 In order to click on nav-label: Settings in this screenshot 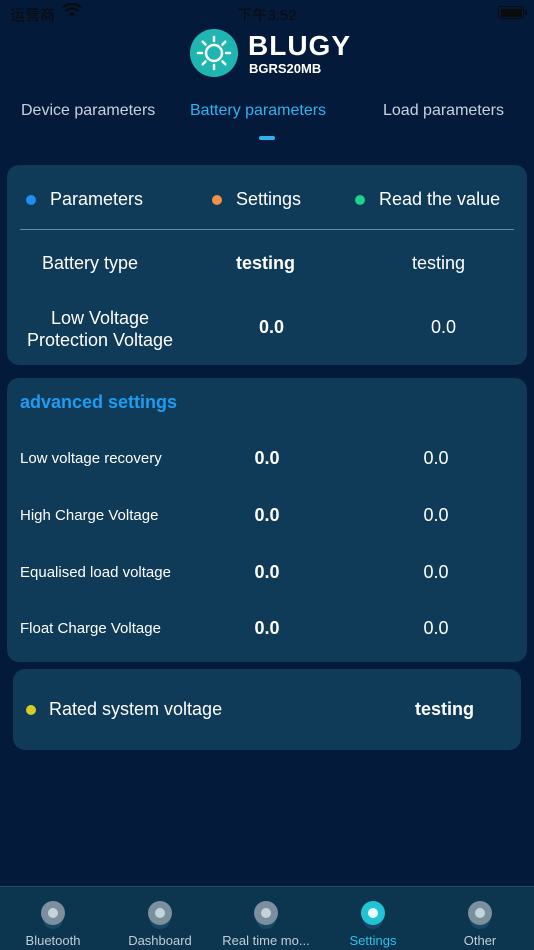, I will do `click(373, 940)`.